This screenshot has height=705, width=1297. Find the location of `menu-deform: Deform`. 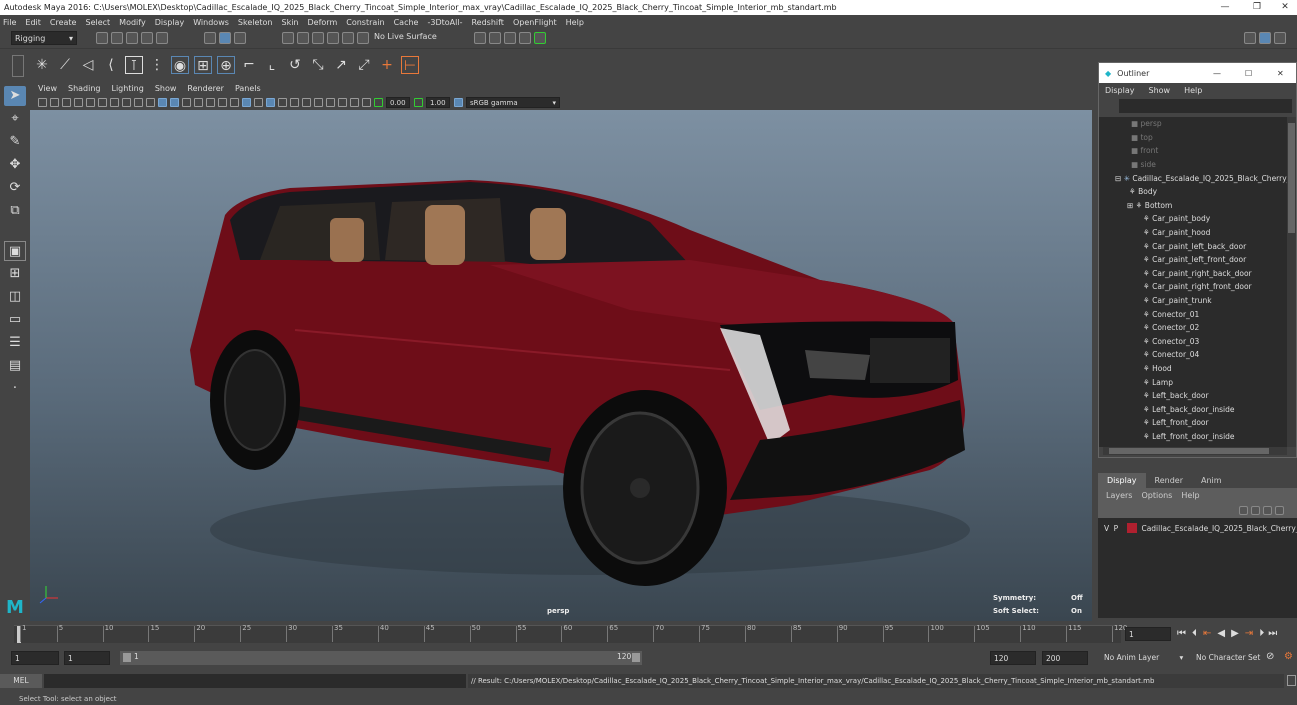

menu-deform: Deform is located at coordinates (323, 22).